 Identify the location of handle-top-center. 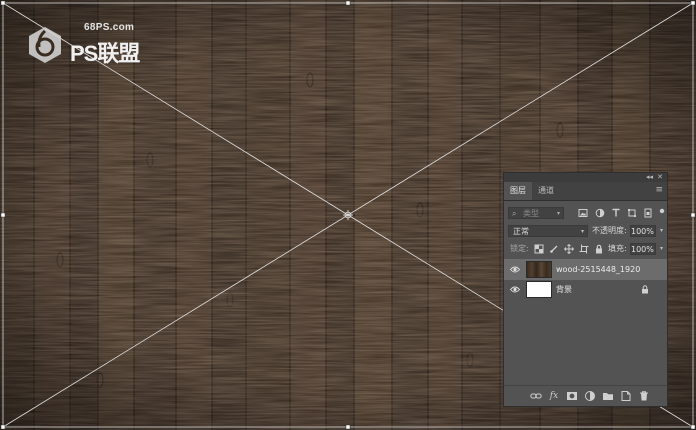
(348, 3).